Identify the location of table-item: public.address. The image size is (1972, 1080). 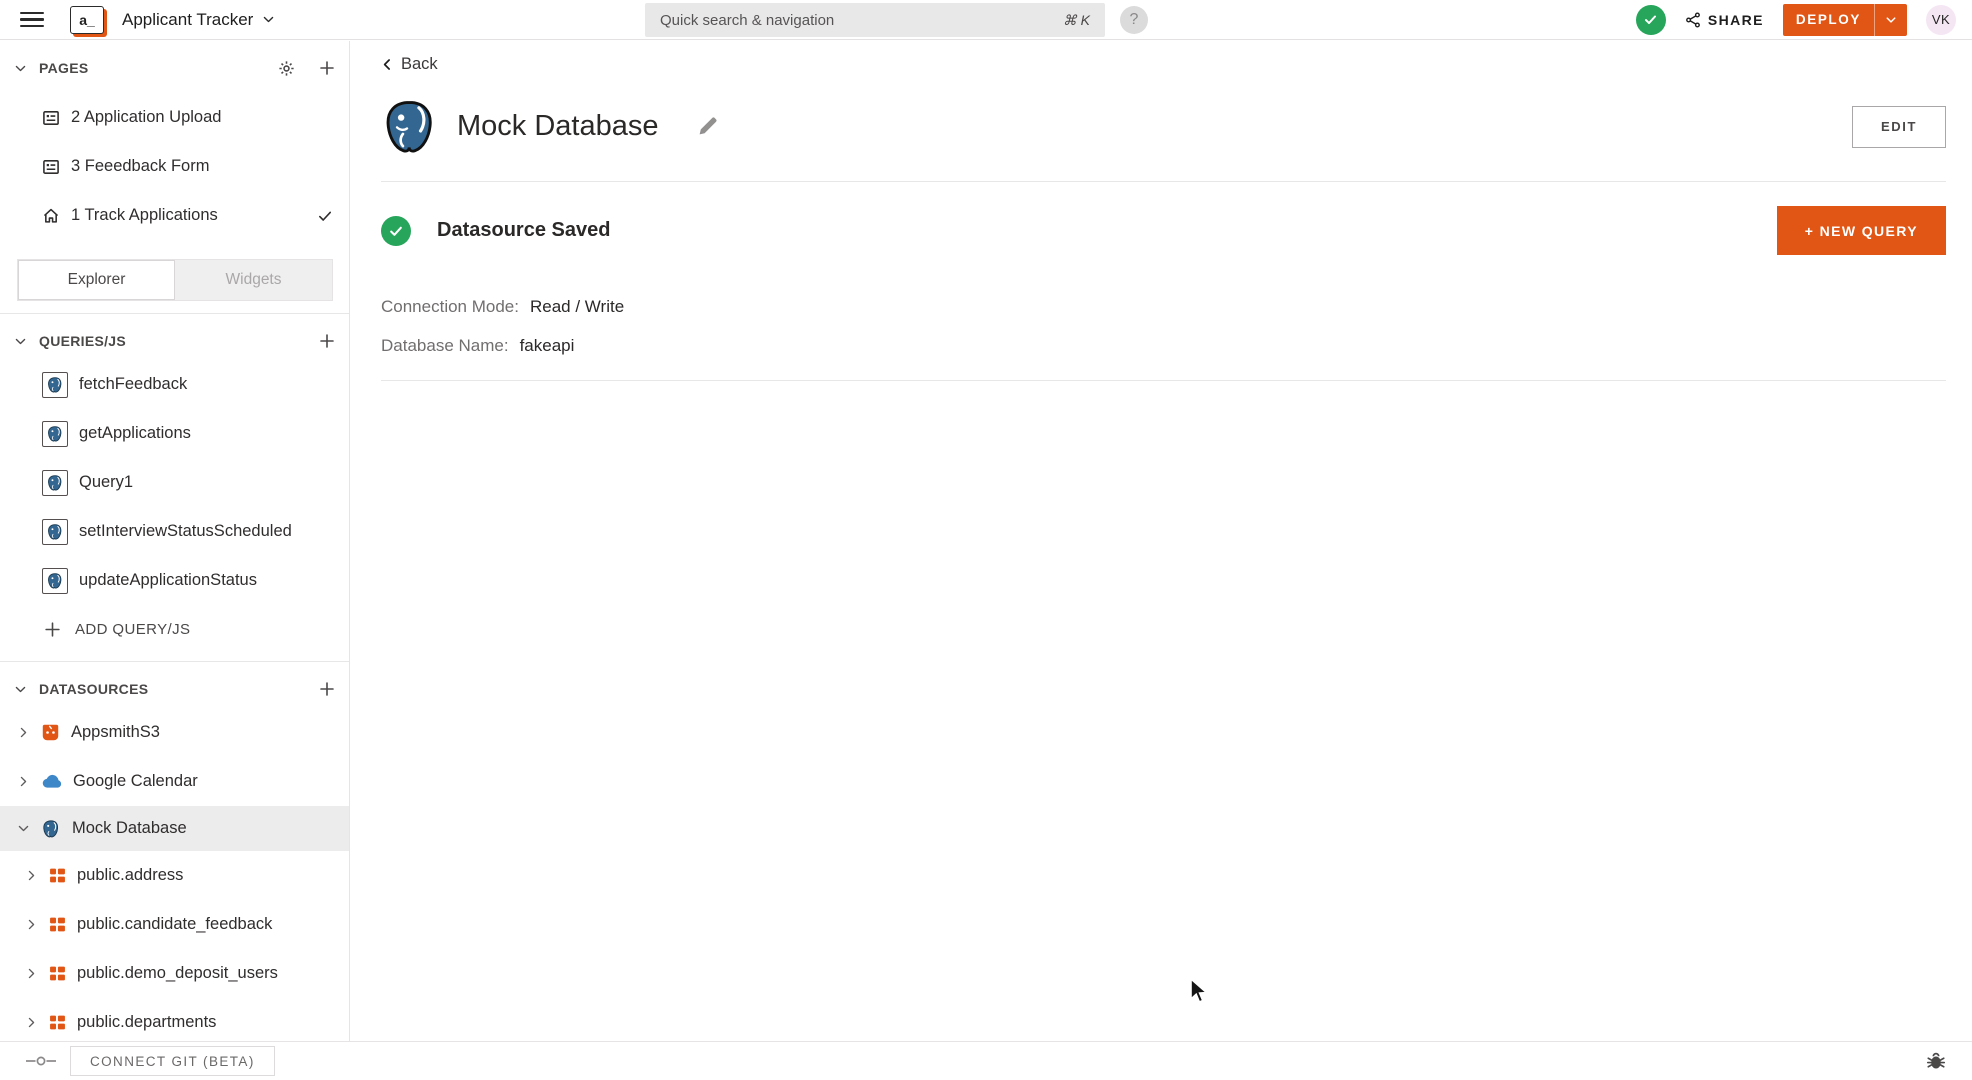
(174, 875).